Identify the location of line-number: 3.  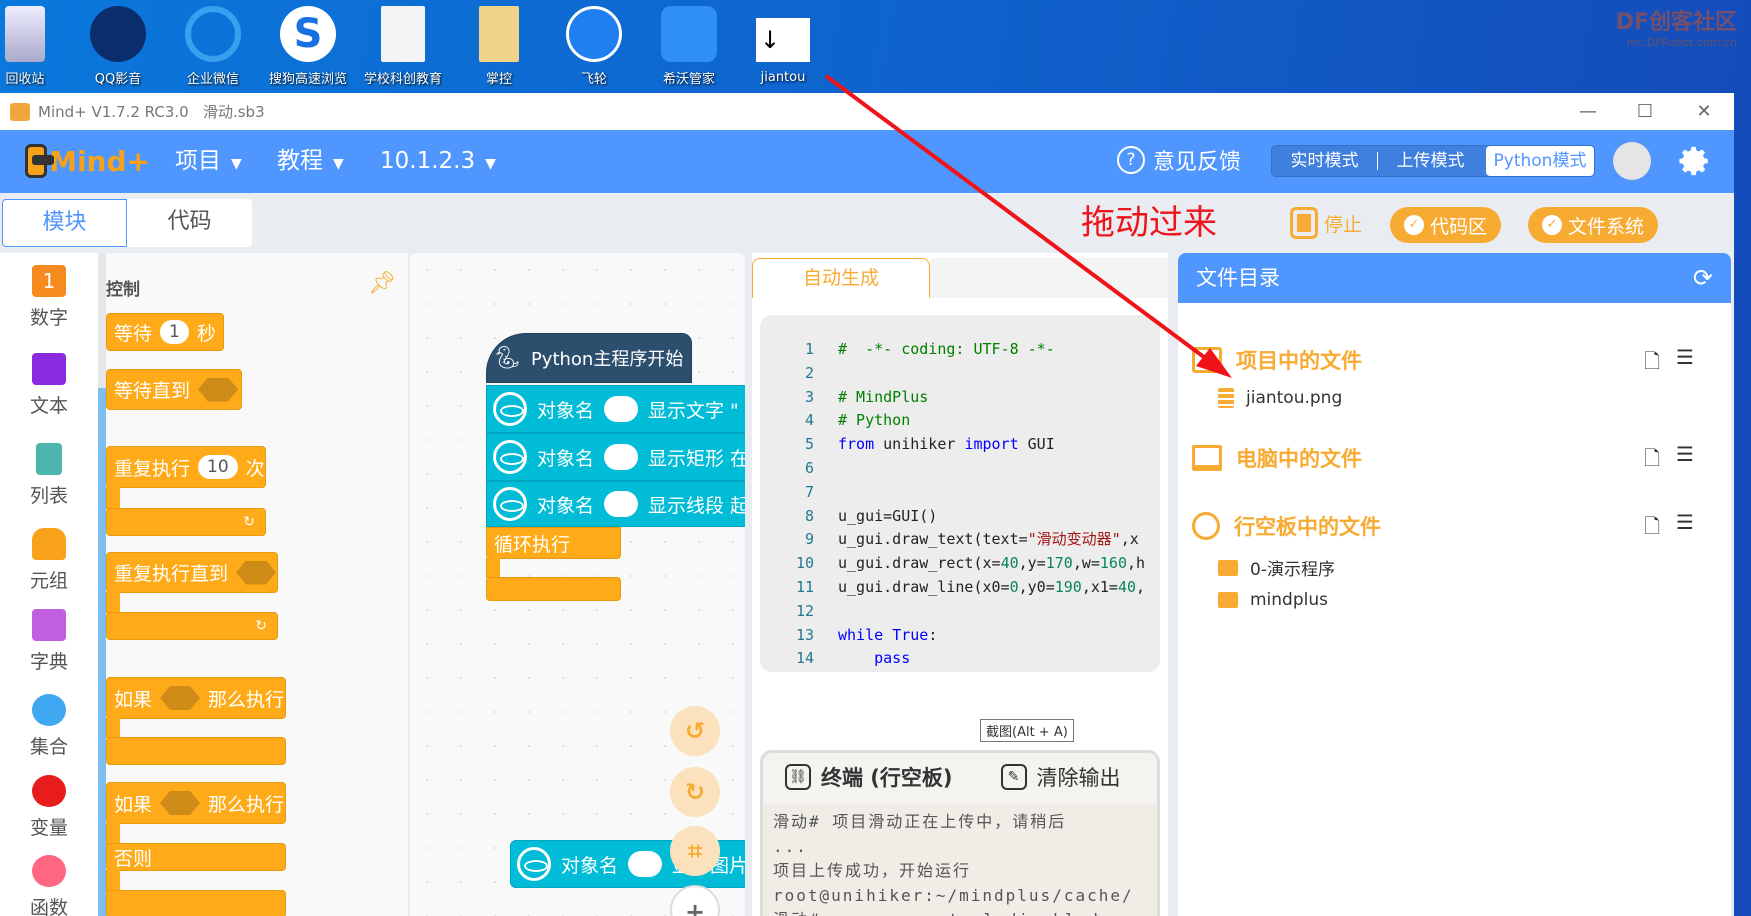
(809, 396).